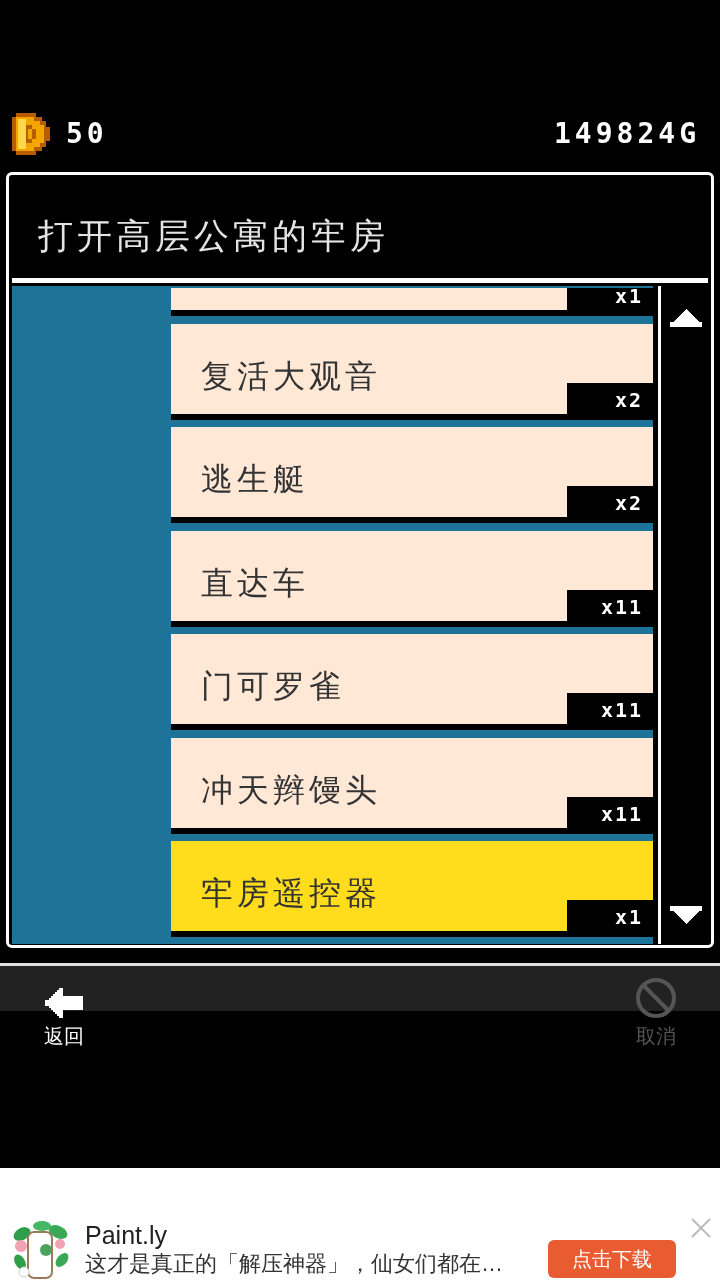  I want to click on cancel-icon, so click(656, 998).